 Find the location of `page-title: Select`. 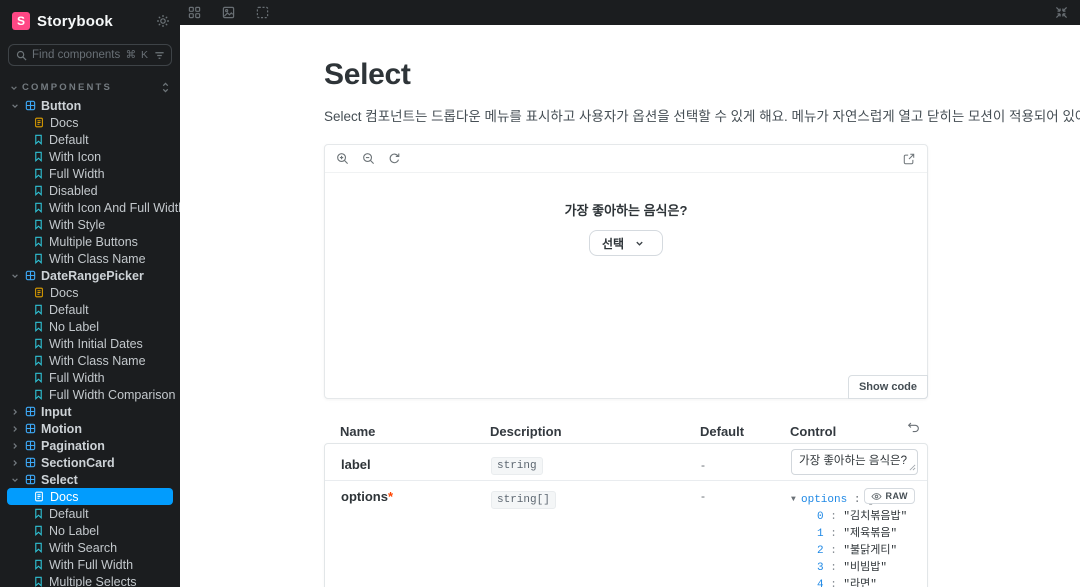

page-title: Select is located at coordinates (367, 74).